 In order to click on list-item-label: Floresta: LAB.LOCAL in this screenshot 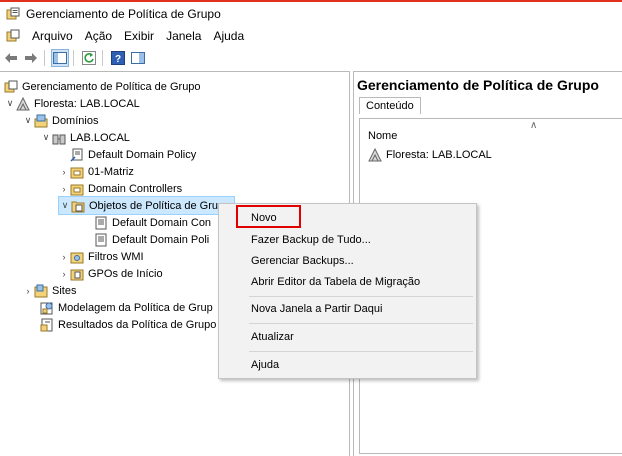, I will do `click(439, 155)`.